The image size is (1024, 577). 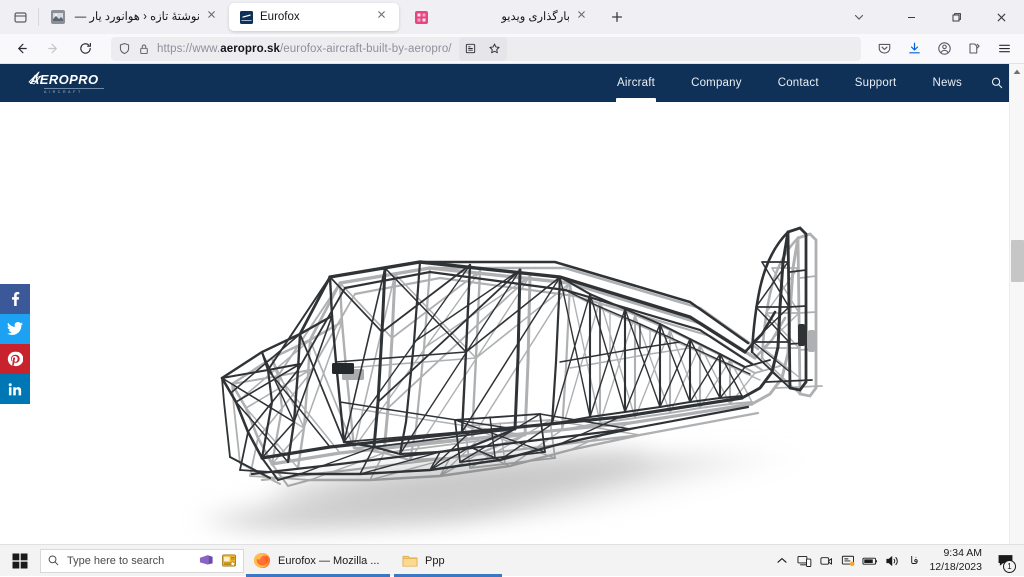 What do you see at coordinates (38, 17) in the screenshot?
I see `tab-separator` at bounding box center [38, 17].